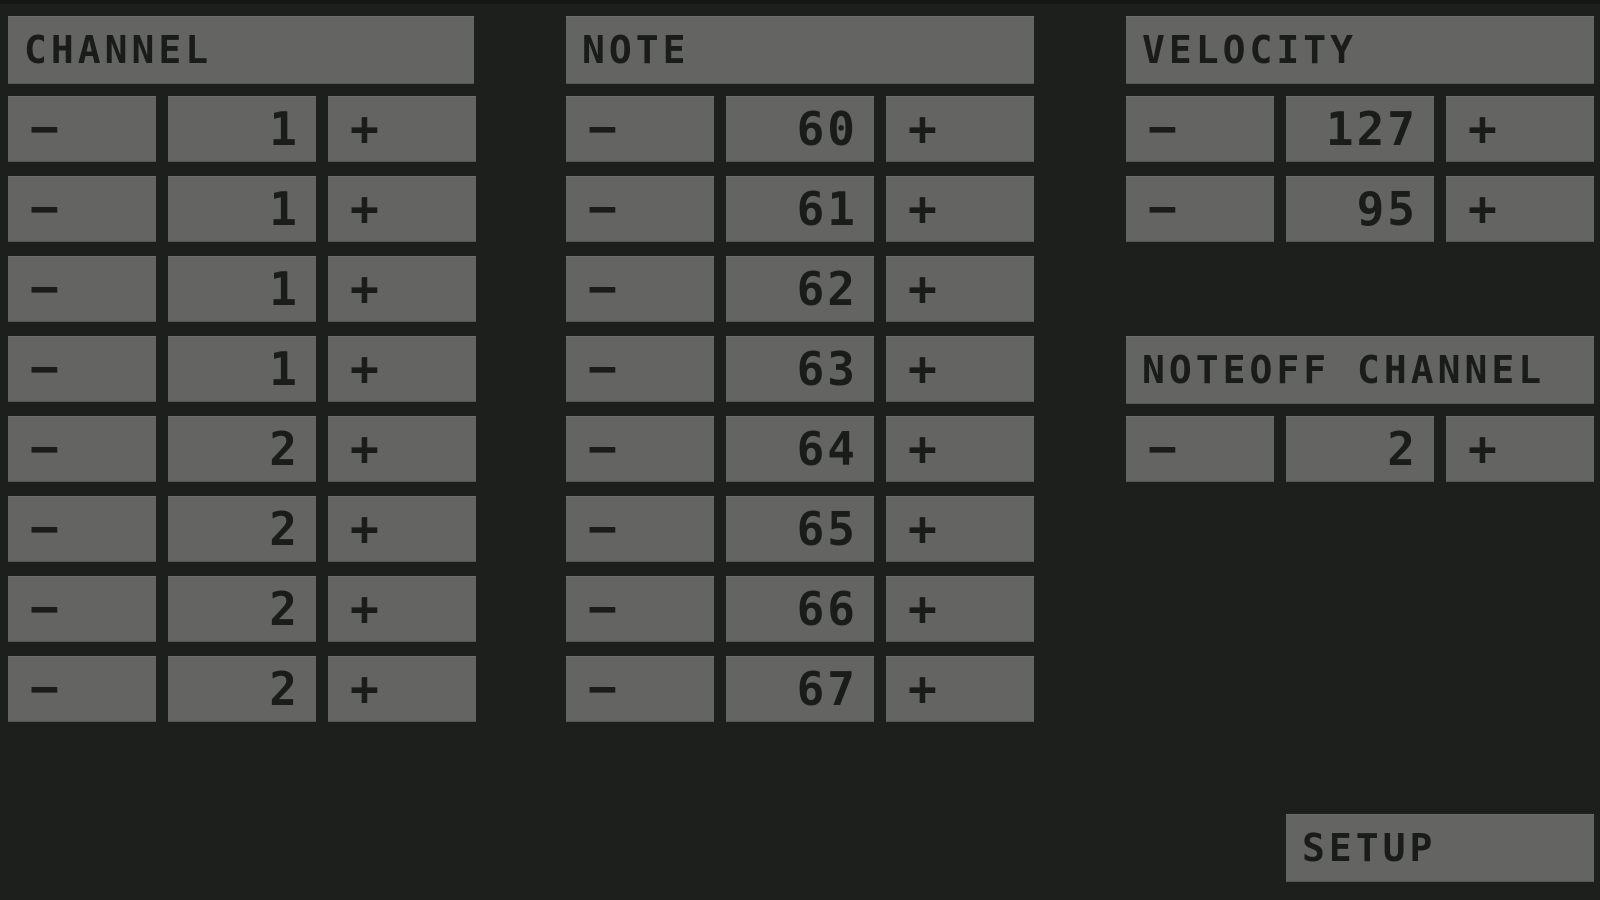 The width and height of the screenshot is (1600, 900). I want to click on note-value: 66, so click(800, 609).